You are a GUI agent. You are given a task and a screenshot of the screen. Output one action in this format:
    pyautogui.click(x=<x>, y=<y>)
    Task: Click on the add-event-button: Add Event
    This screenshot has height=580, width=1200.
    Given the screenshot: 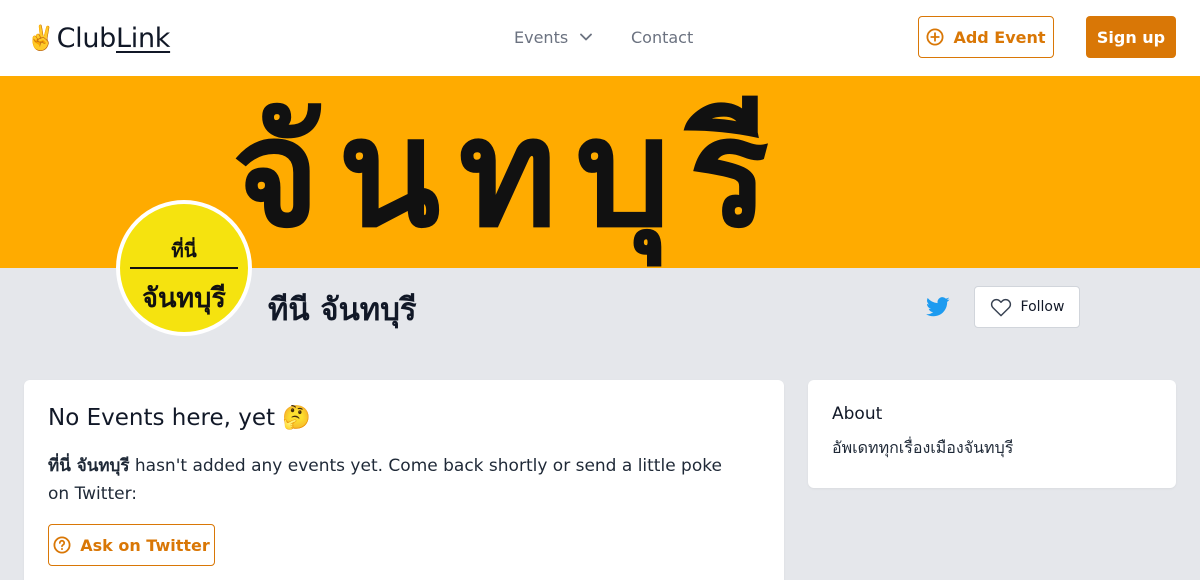 What is the action you would take?
    pyautogui.click(x=986, y=37)
    